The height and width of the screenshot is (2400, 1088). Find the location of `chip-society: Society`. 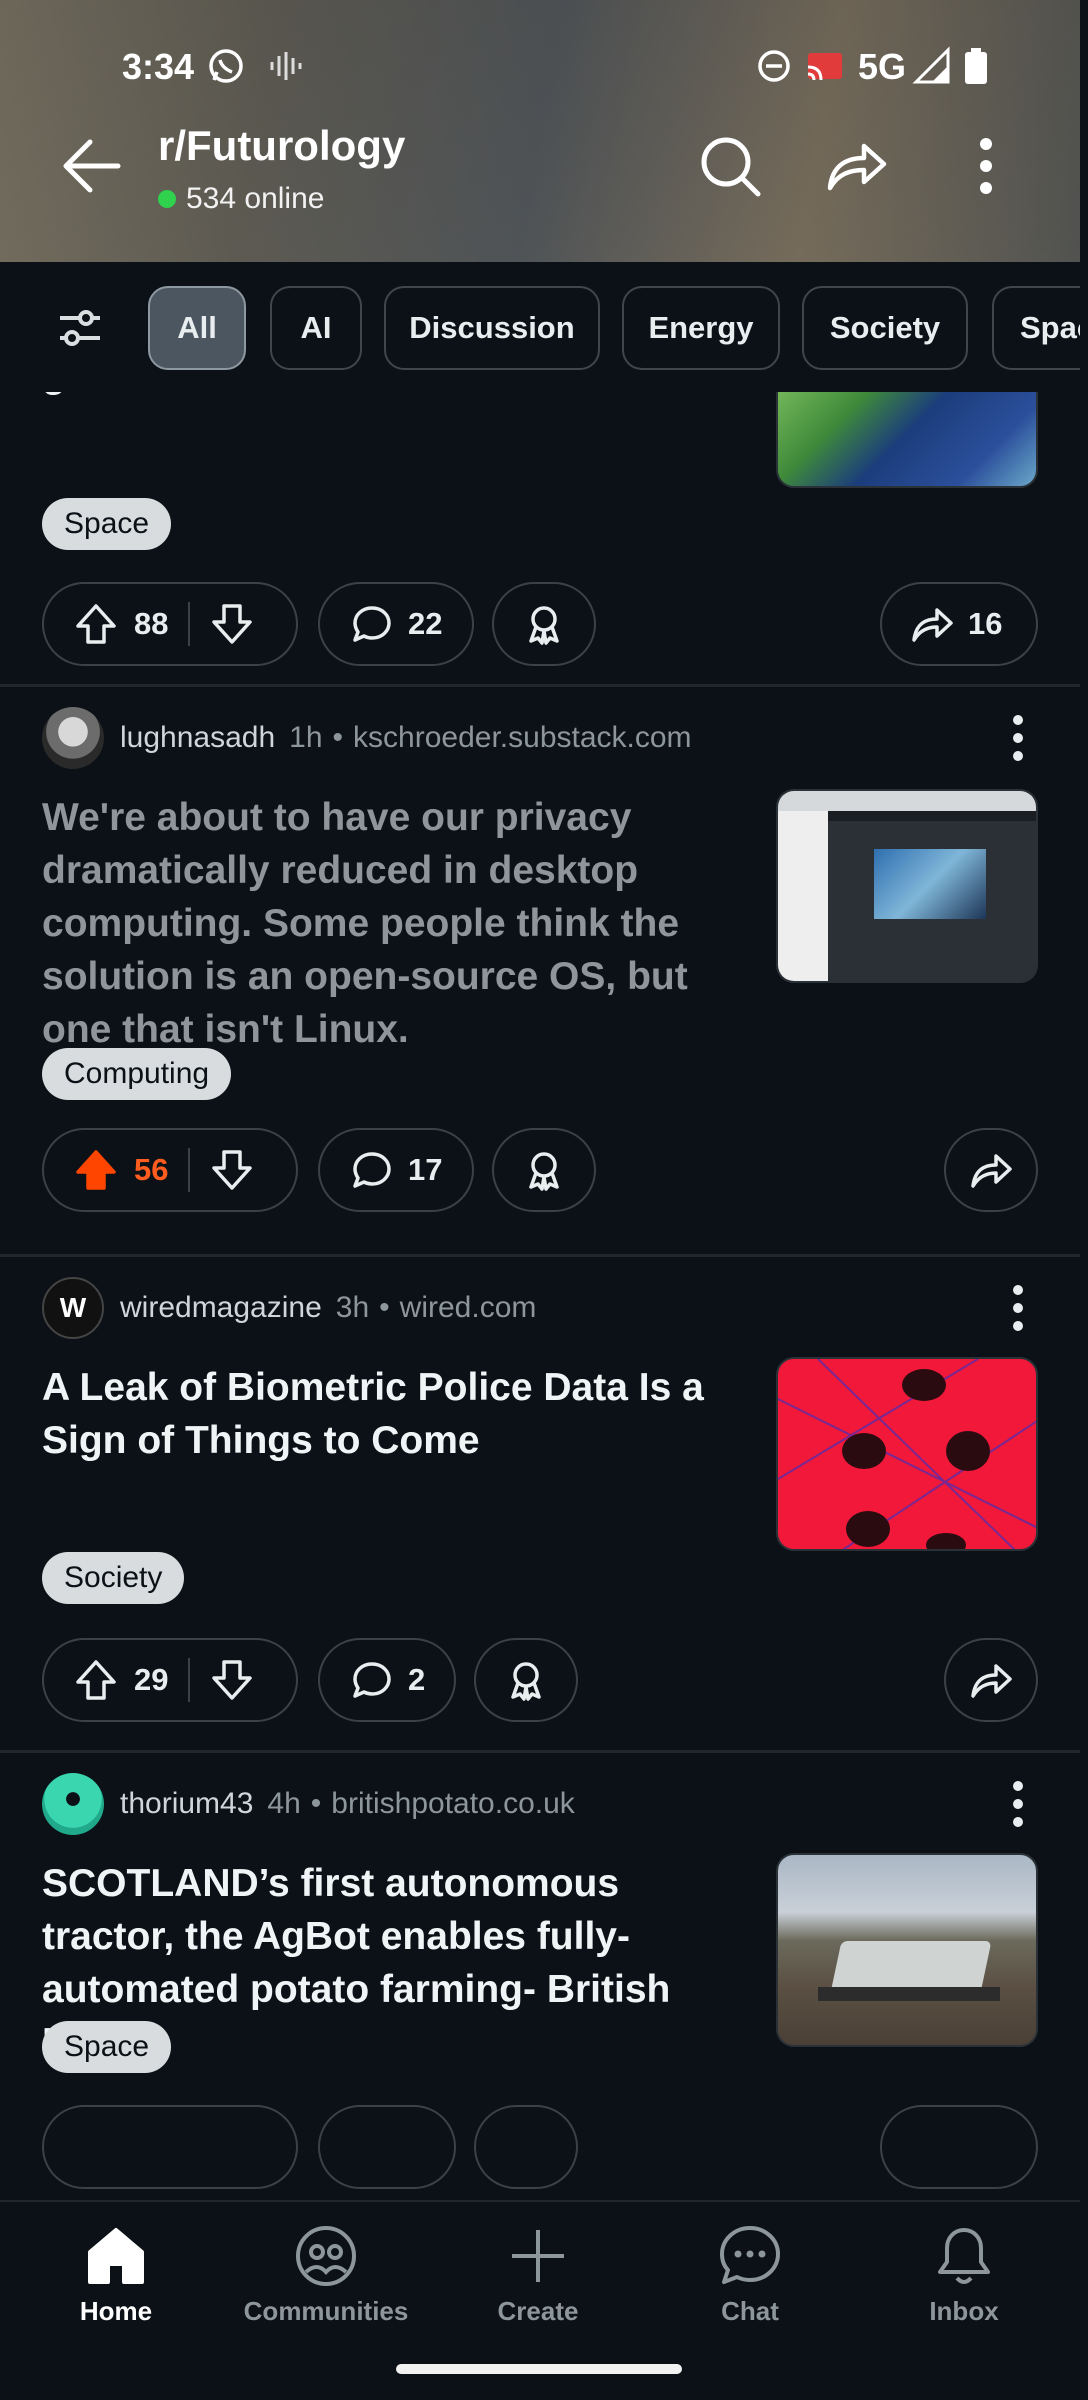

chip-society: Society is located at coordinates (885, 328).